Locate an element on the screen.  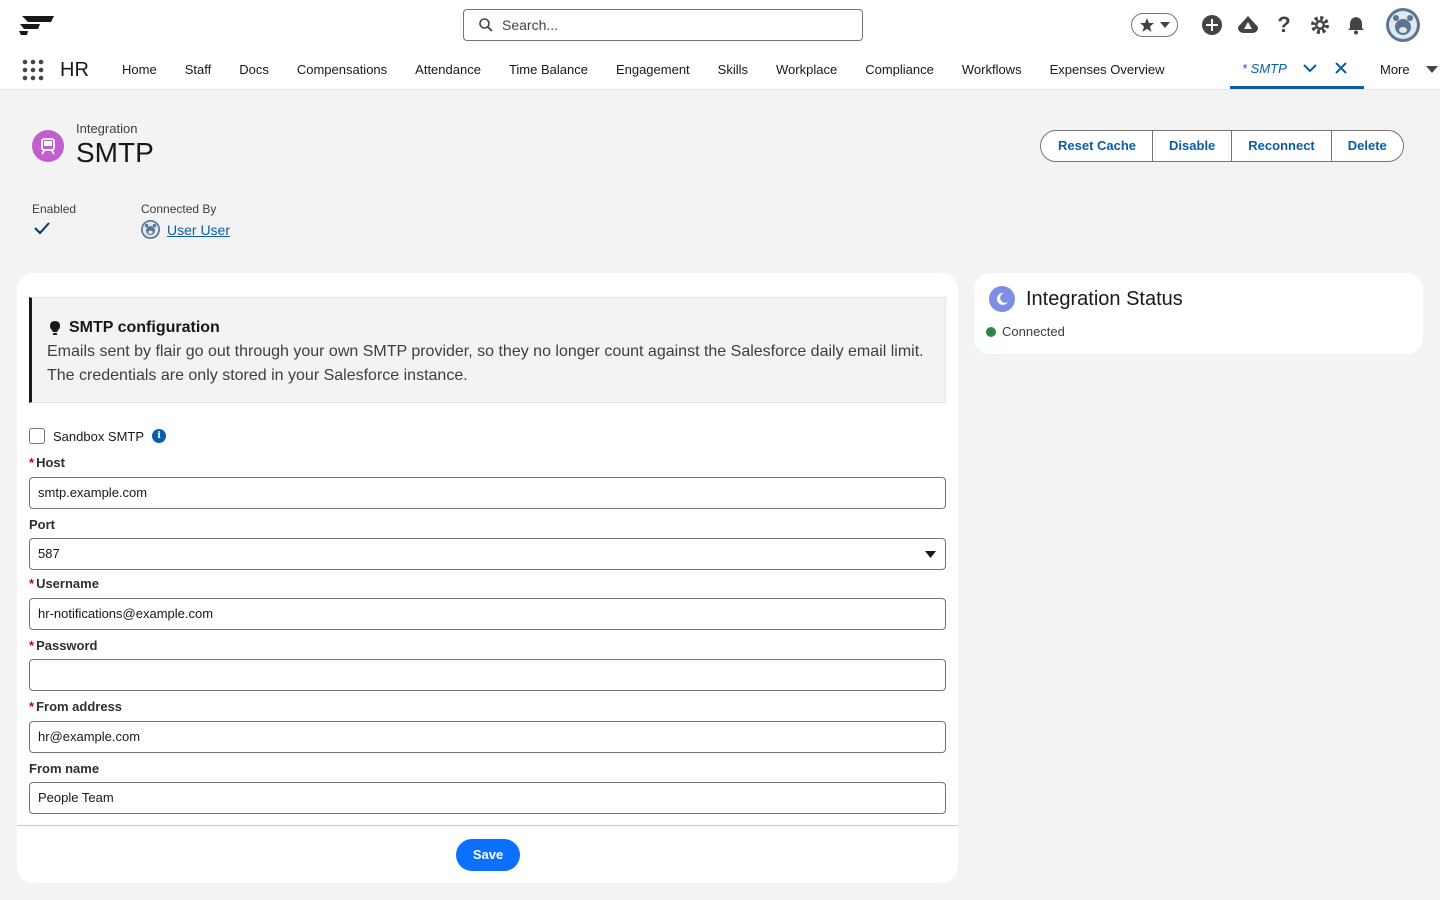
nav-item-expenses-overview: Expenses Overview is located at coordinates (1107, 70).